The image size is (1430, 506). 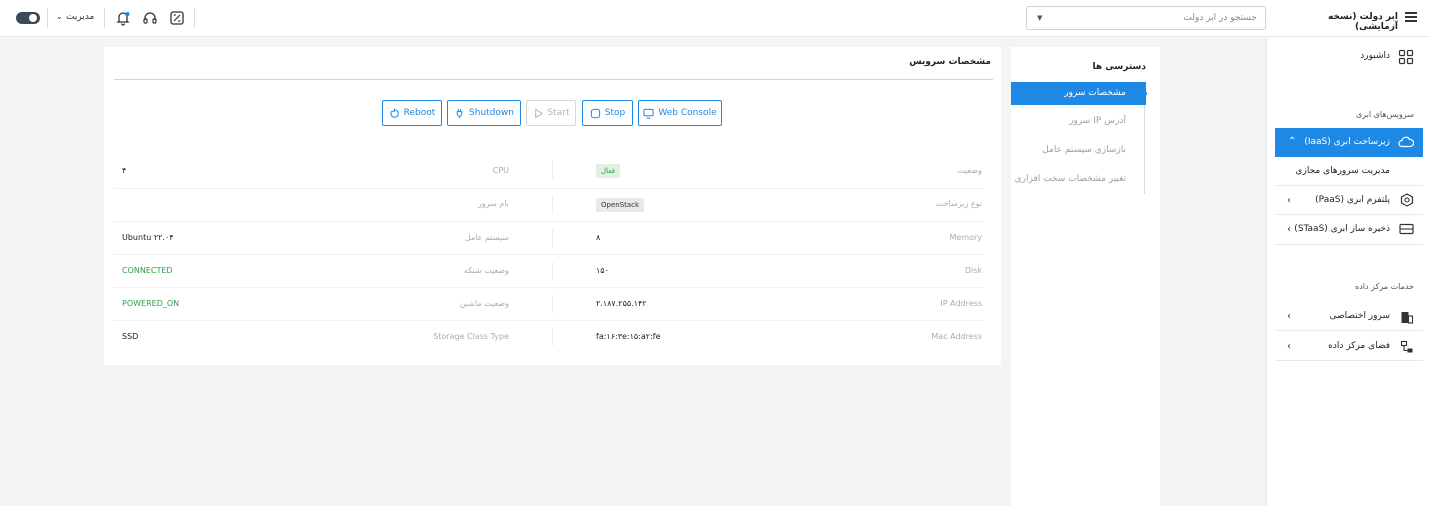 I want to click on reboot-button: Reboot, so click(x=412, y=113).